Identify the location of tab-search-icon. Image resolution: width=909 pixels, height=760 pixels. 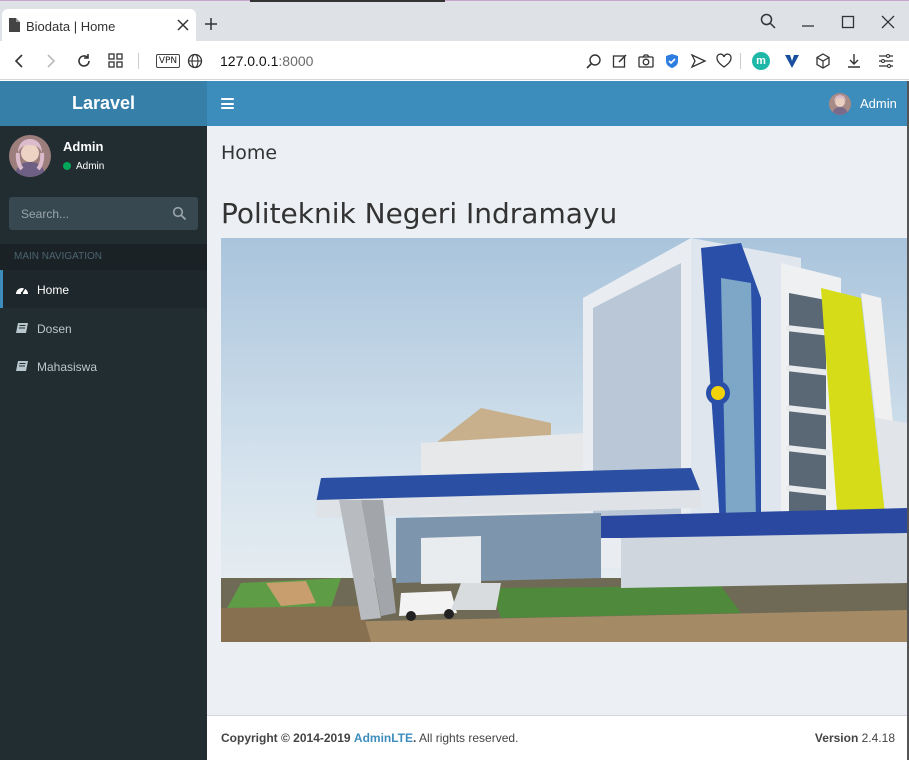
(768, 21).